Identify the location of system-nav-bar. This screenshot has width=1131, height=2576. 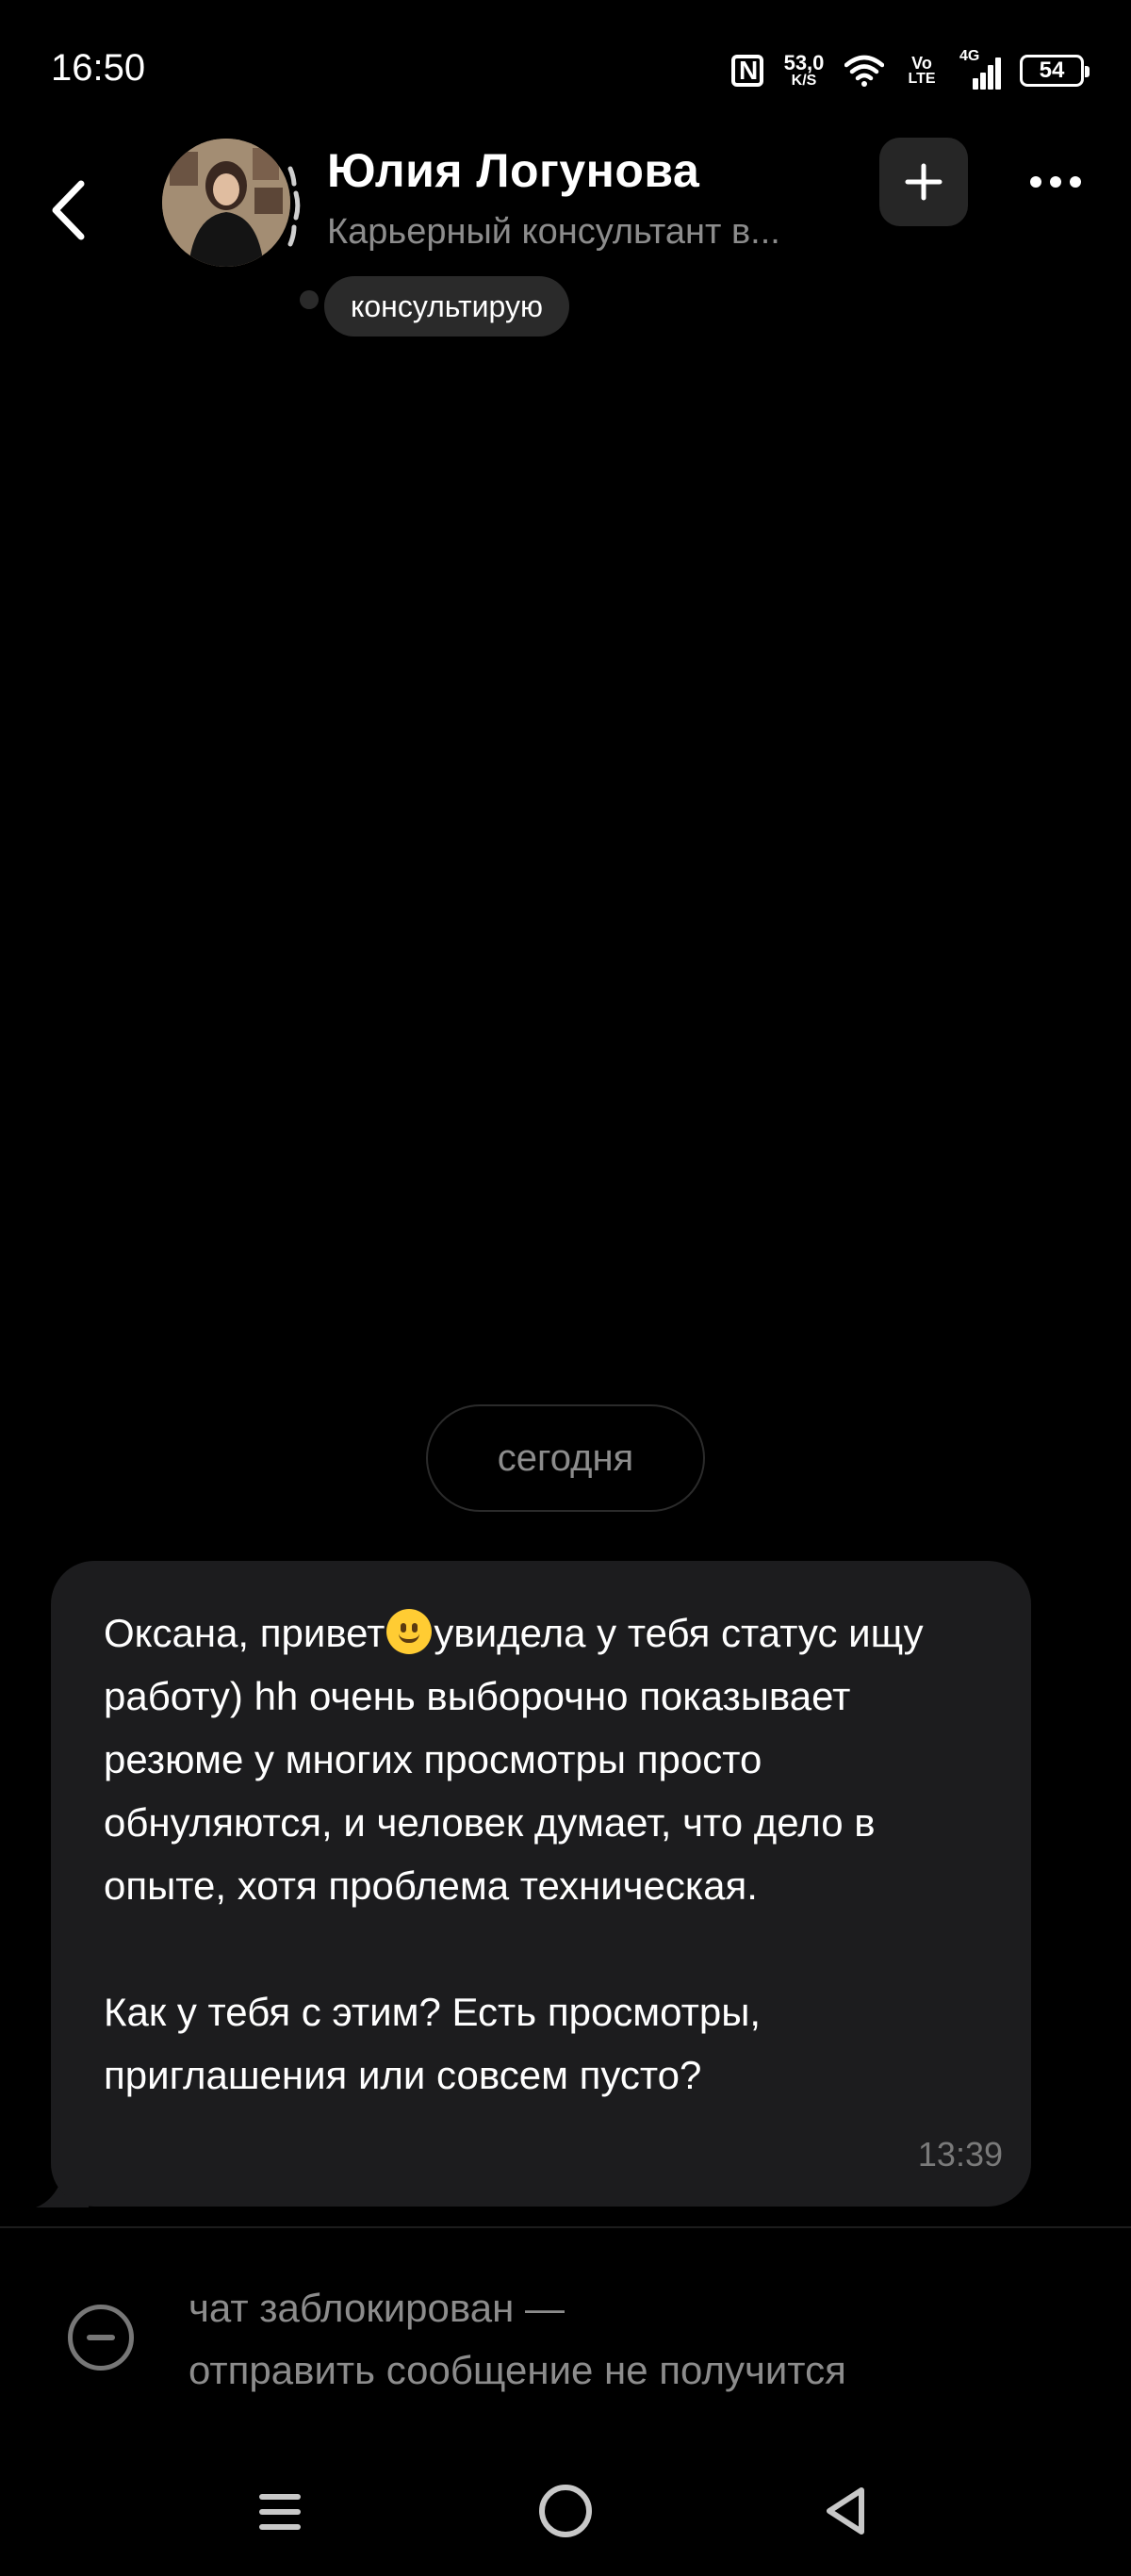
(566, 2513).